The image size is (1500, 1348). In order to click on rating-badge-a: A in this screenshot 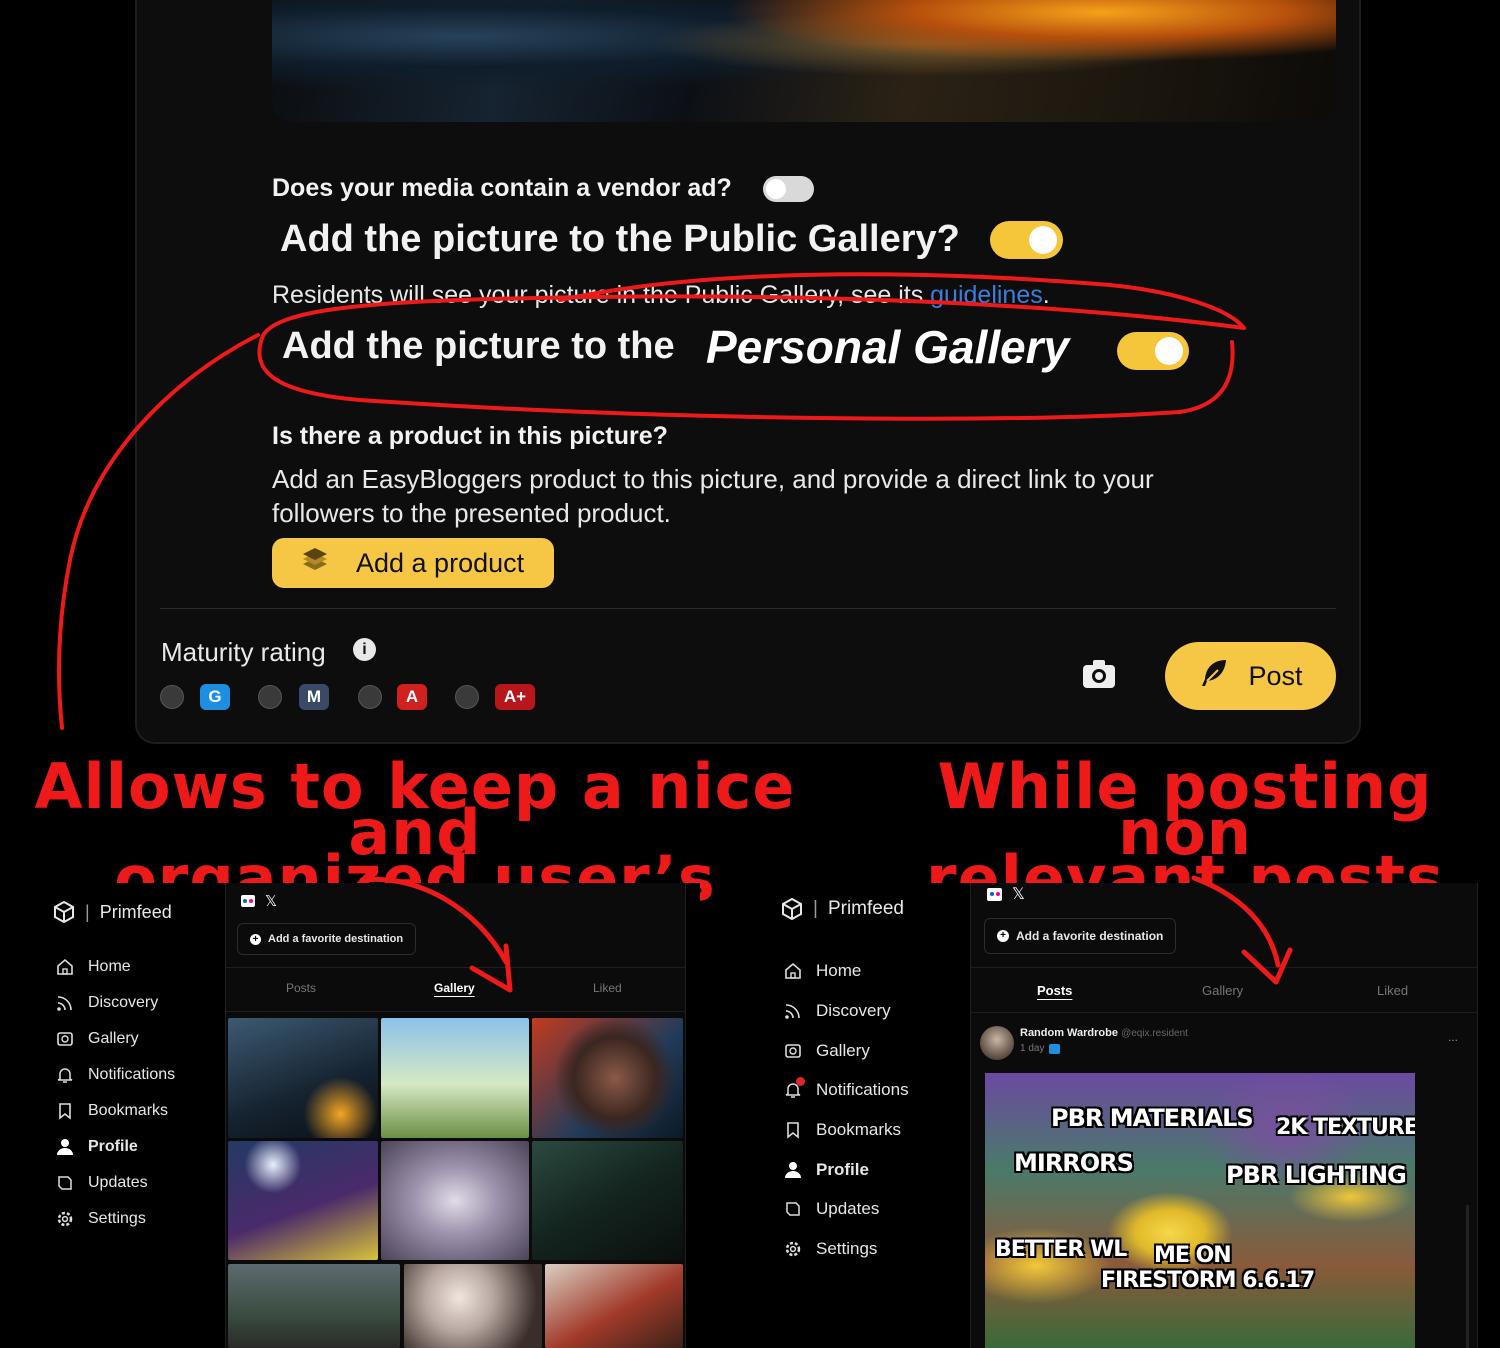, I will do `click(412, 697)`.